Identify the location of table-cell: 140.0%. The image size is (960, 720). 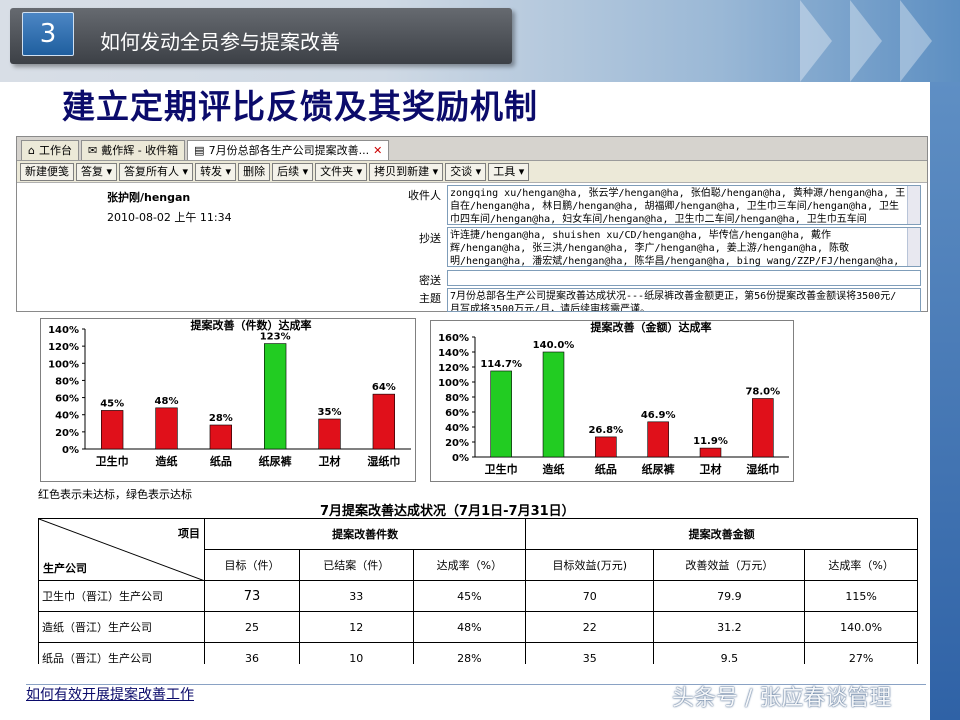
(861, 627).